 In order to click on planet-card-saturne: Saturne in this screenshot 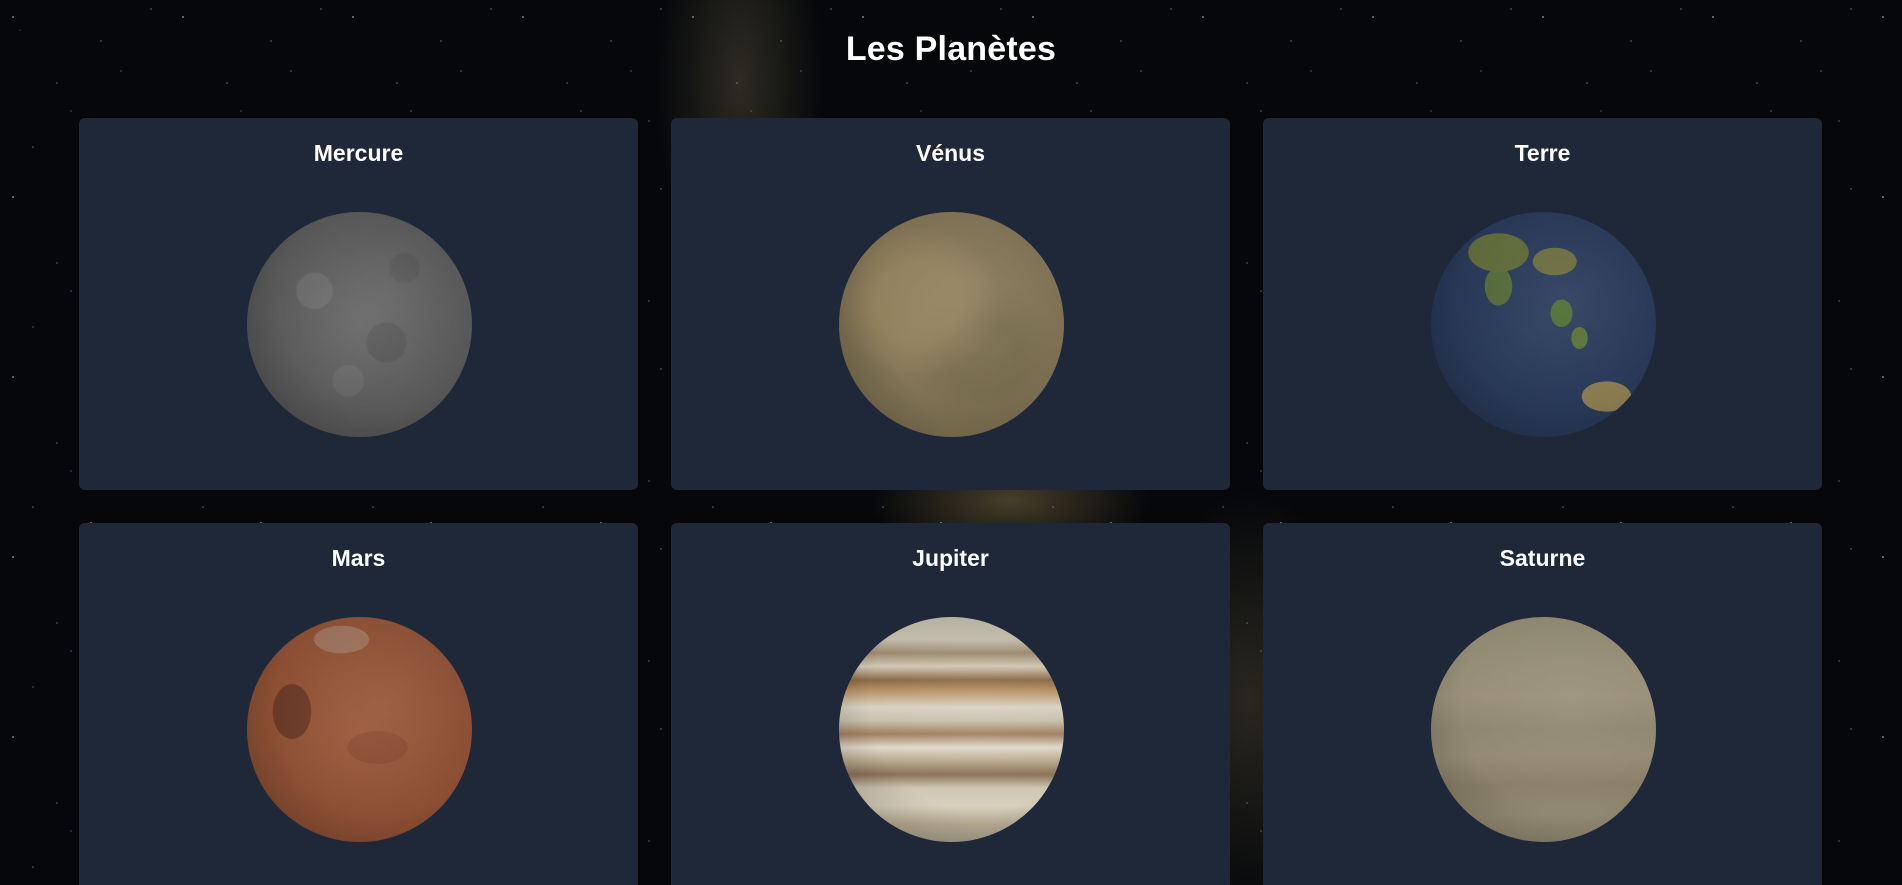, I will do `click(1542, 704)`.